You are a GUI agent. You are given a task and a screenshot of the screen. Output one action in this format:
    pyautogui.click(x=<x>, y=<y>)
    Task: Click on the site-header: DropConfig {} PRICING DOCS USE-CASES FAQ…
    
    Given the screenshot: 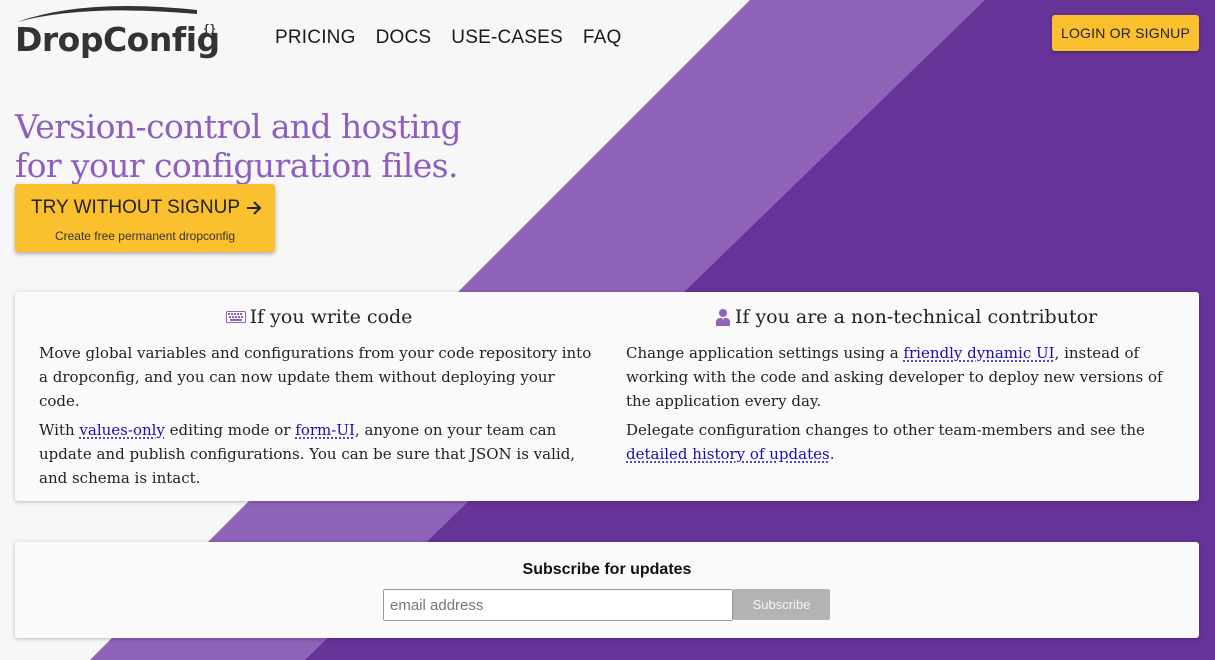 What is the action you would take?
    pyautogui.click(x=607, y=40)
    